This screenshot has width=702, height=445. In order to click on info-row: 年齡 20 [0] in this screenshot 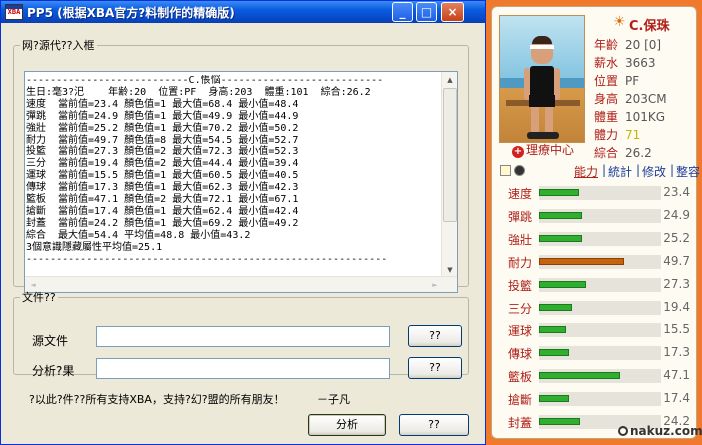, I will do `click(627, 45)`.